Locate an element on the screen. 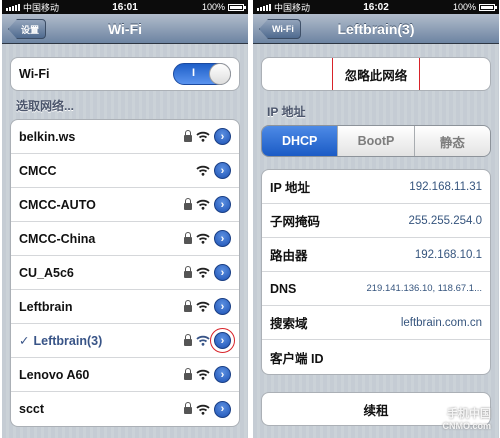 Image resolution: width=500 pixels, height=438 pixels. segment-dhcp: DHCP is located at coordinates (300, 141).